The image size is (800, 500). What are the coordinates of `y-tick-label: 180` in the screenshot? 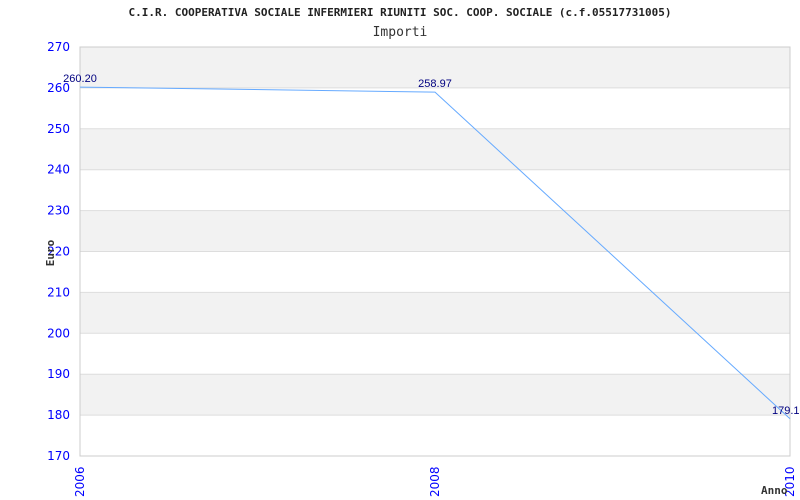 It's located at (58, 415).